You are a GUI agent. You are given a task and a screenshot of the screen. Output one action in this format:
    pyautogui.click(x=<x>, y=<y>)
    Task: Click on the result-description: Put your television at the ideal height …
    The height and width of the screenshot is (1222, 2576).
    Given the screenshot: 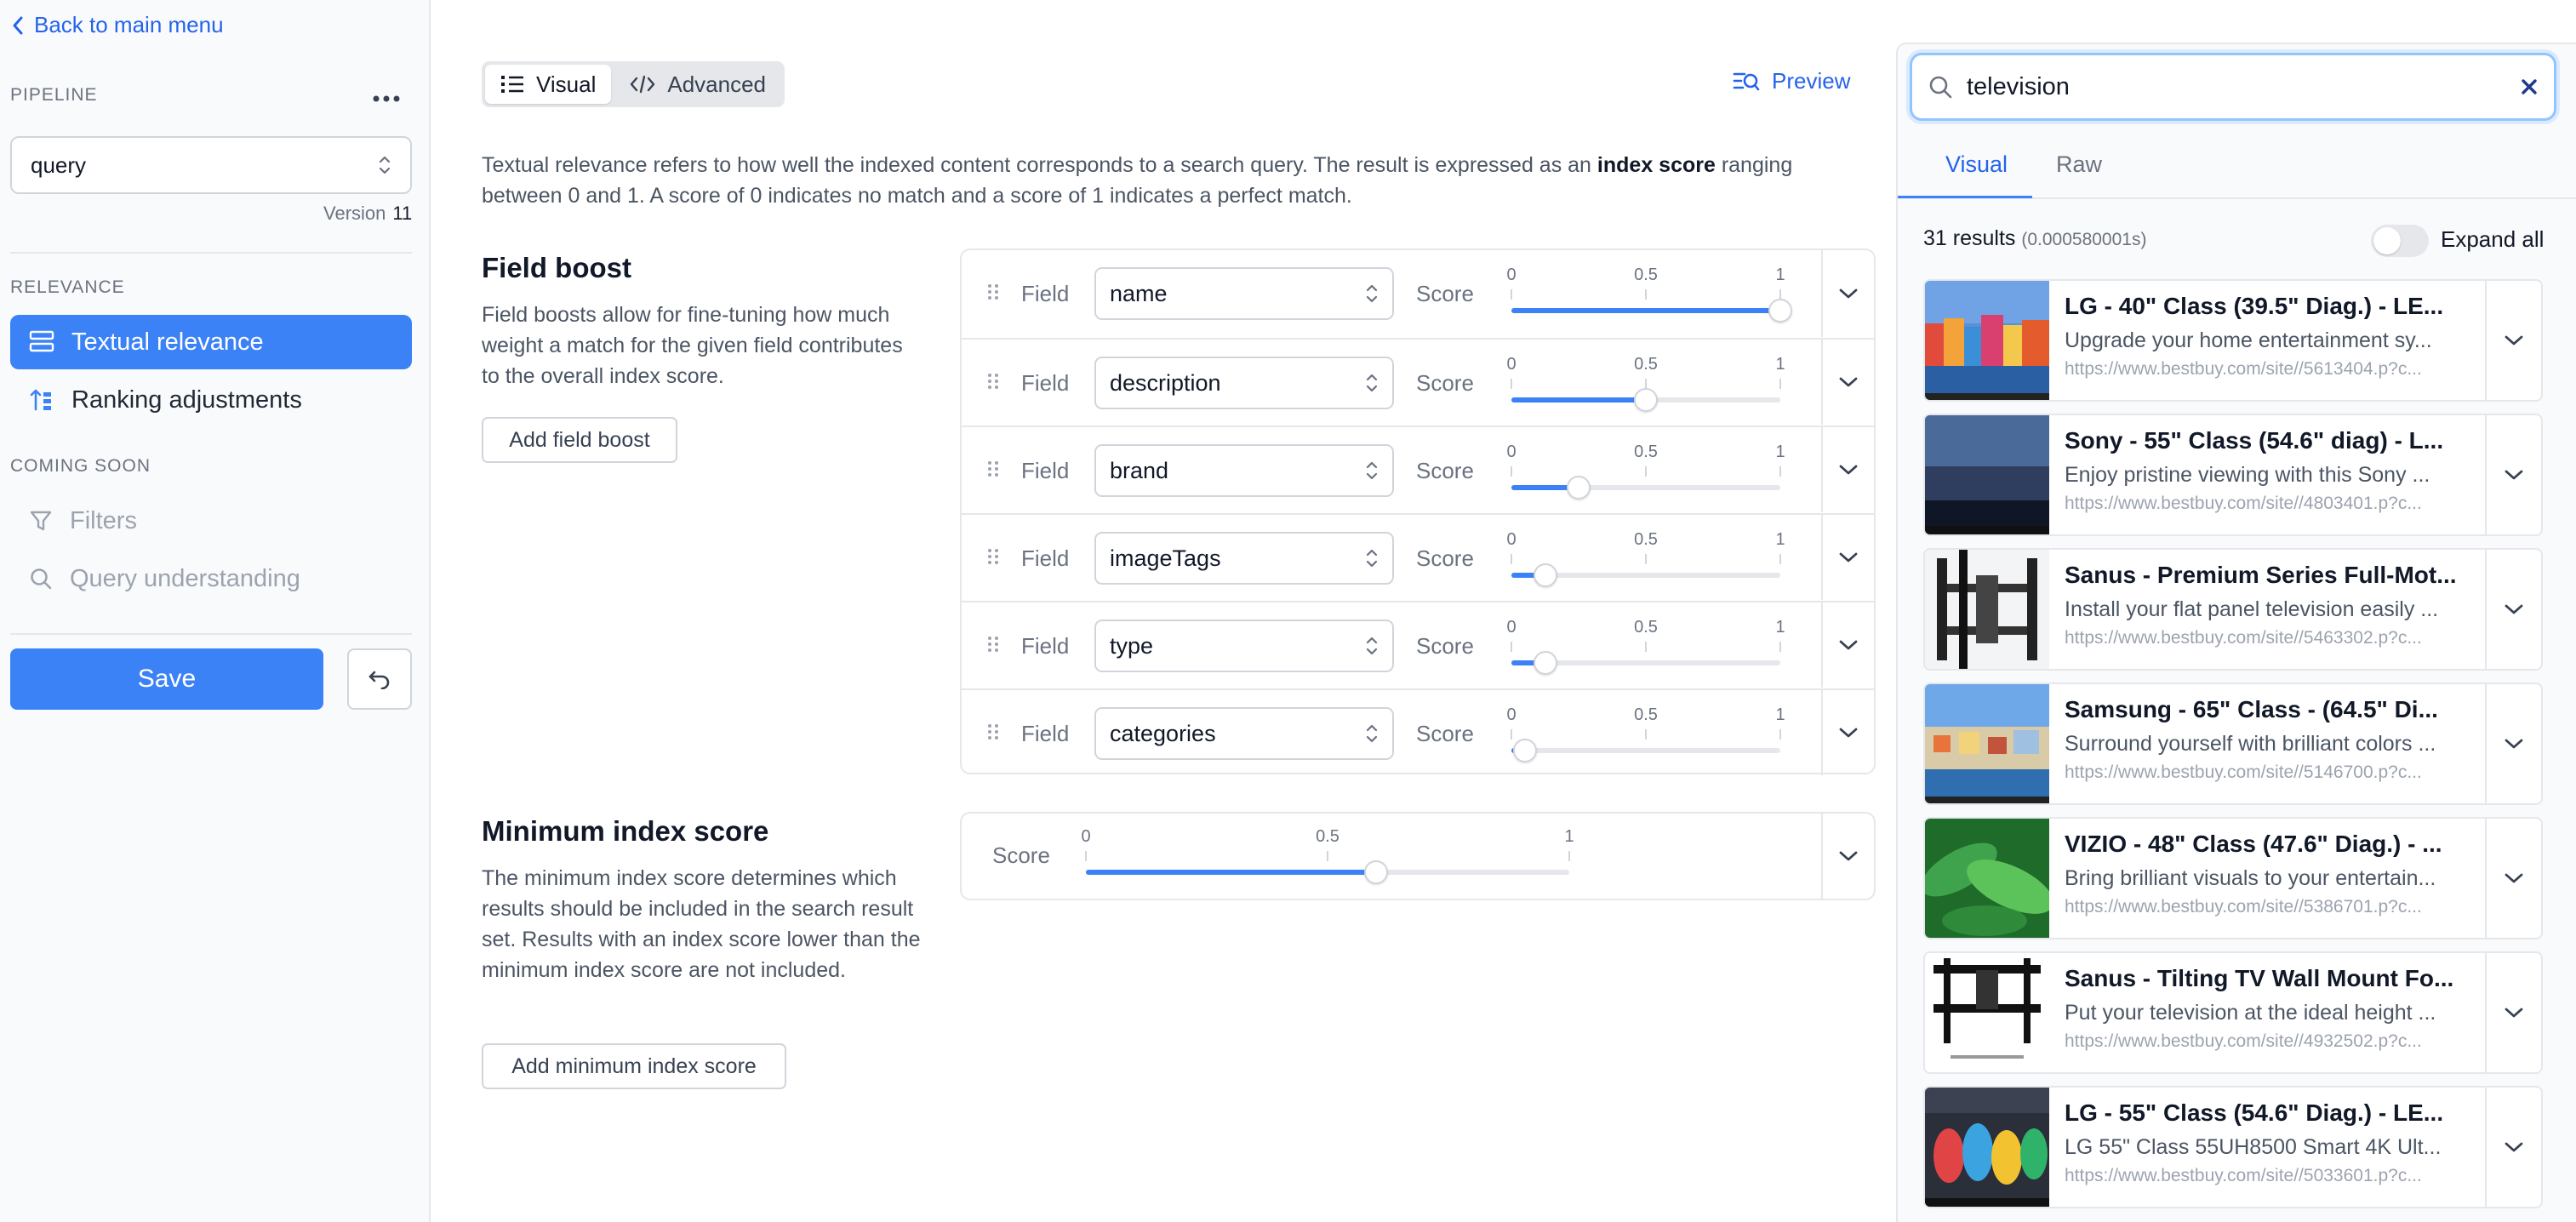 What is the action you would take?
    pyautogui.click(x=2250, y=1013)
    